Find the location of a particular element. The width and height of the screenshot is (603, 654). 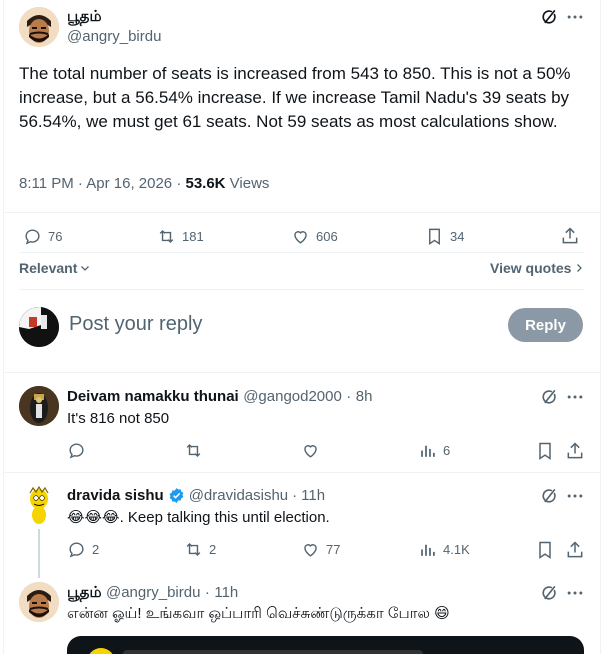

reply-text-body: . Keep talking this until election. is located at coordinates (224, 517).